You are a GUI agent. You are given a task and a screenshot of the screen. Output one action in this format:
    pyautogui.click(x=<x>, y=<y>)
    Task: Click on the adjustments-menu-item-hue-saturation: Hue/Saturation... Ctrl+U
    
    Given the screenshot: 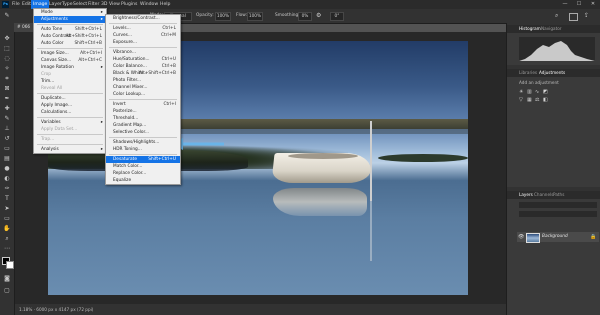 What is the action you would take?
    pyautogui.click(x=143, y=59)
    